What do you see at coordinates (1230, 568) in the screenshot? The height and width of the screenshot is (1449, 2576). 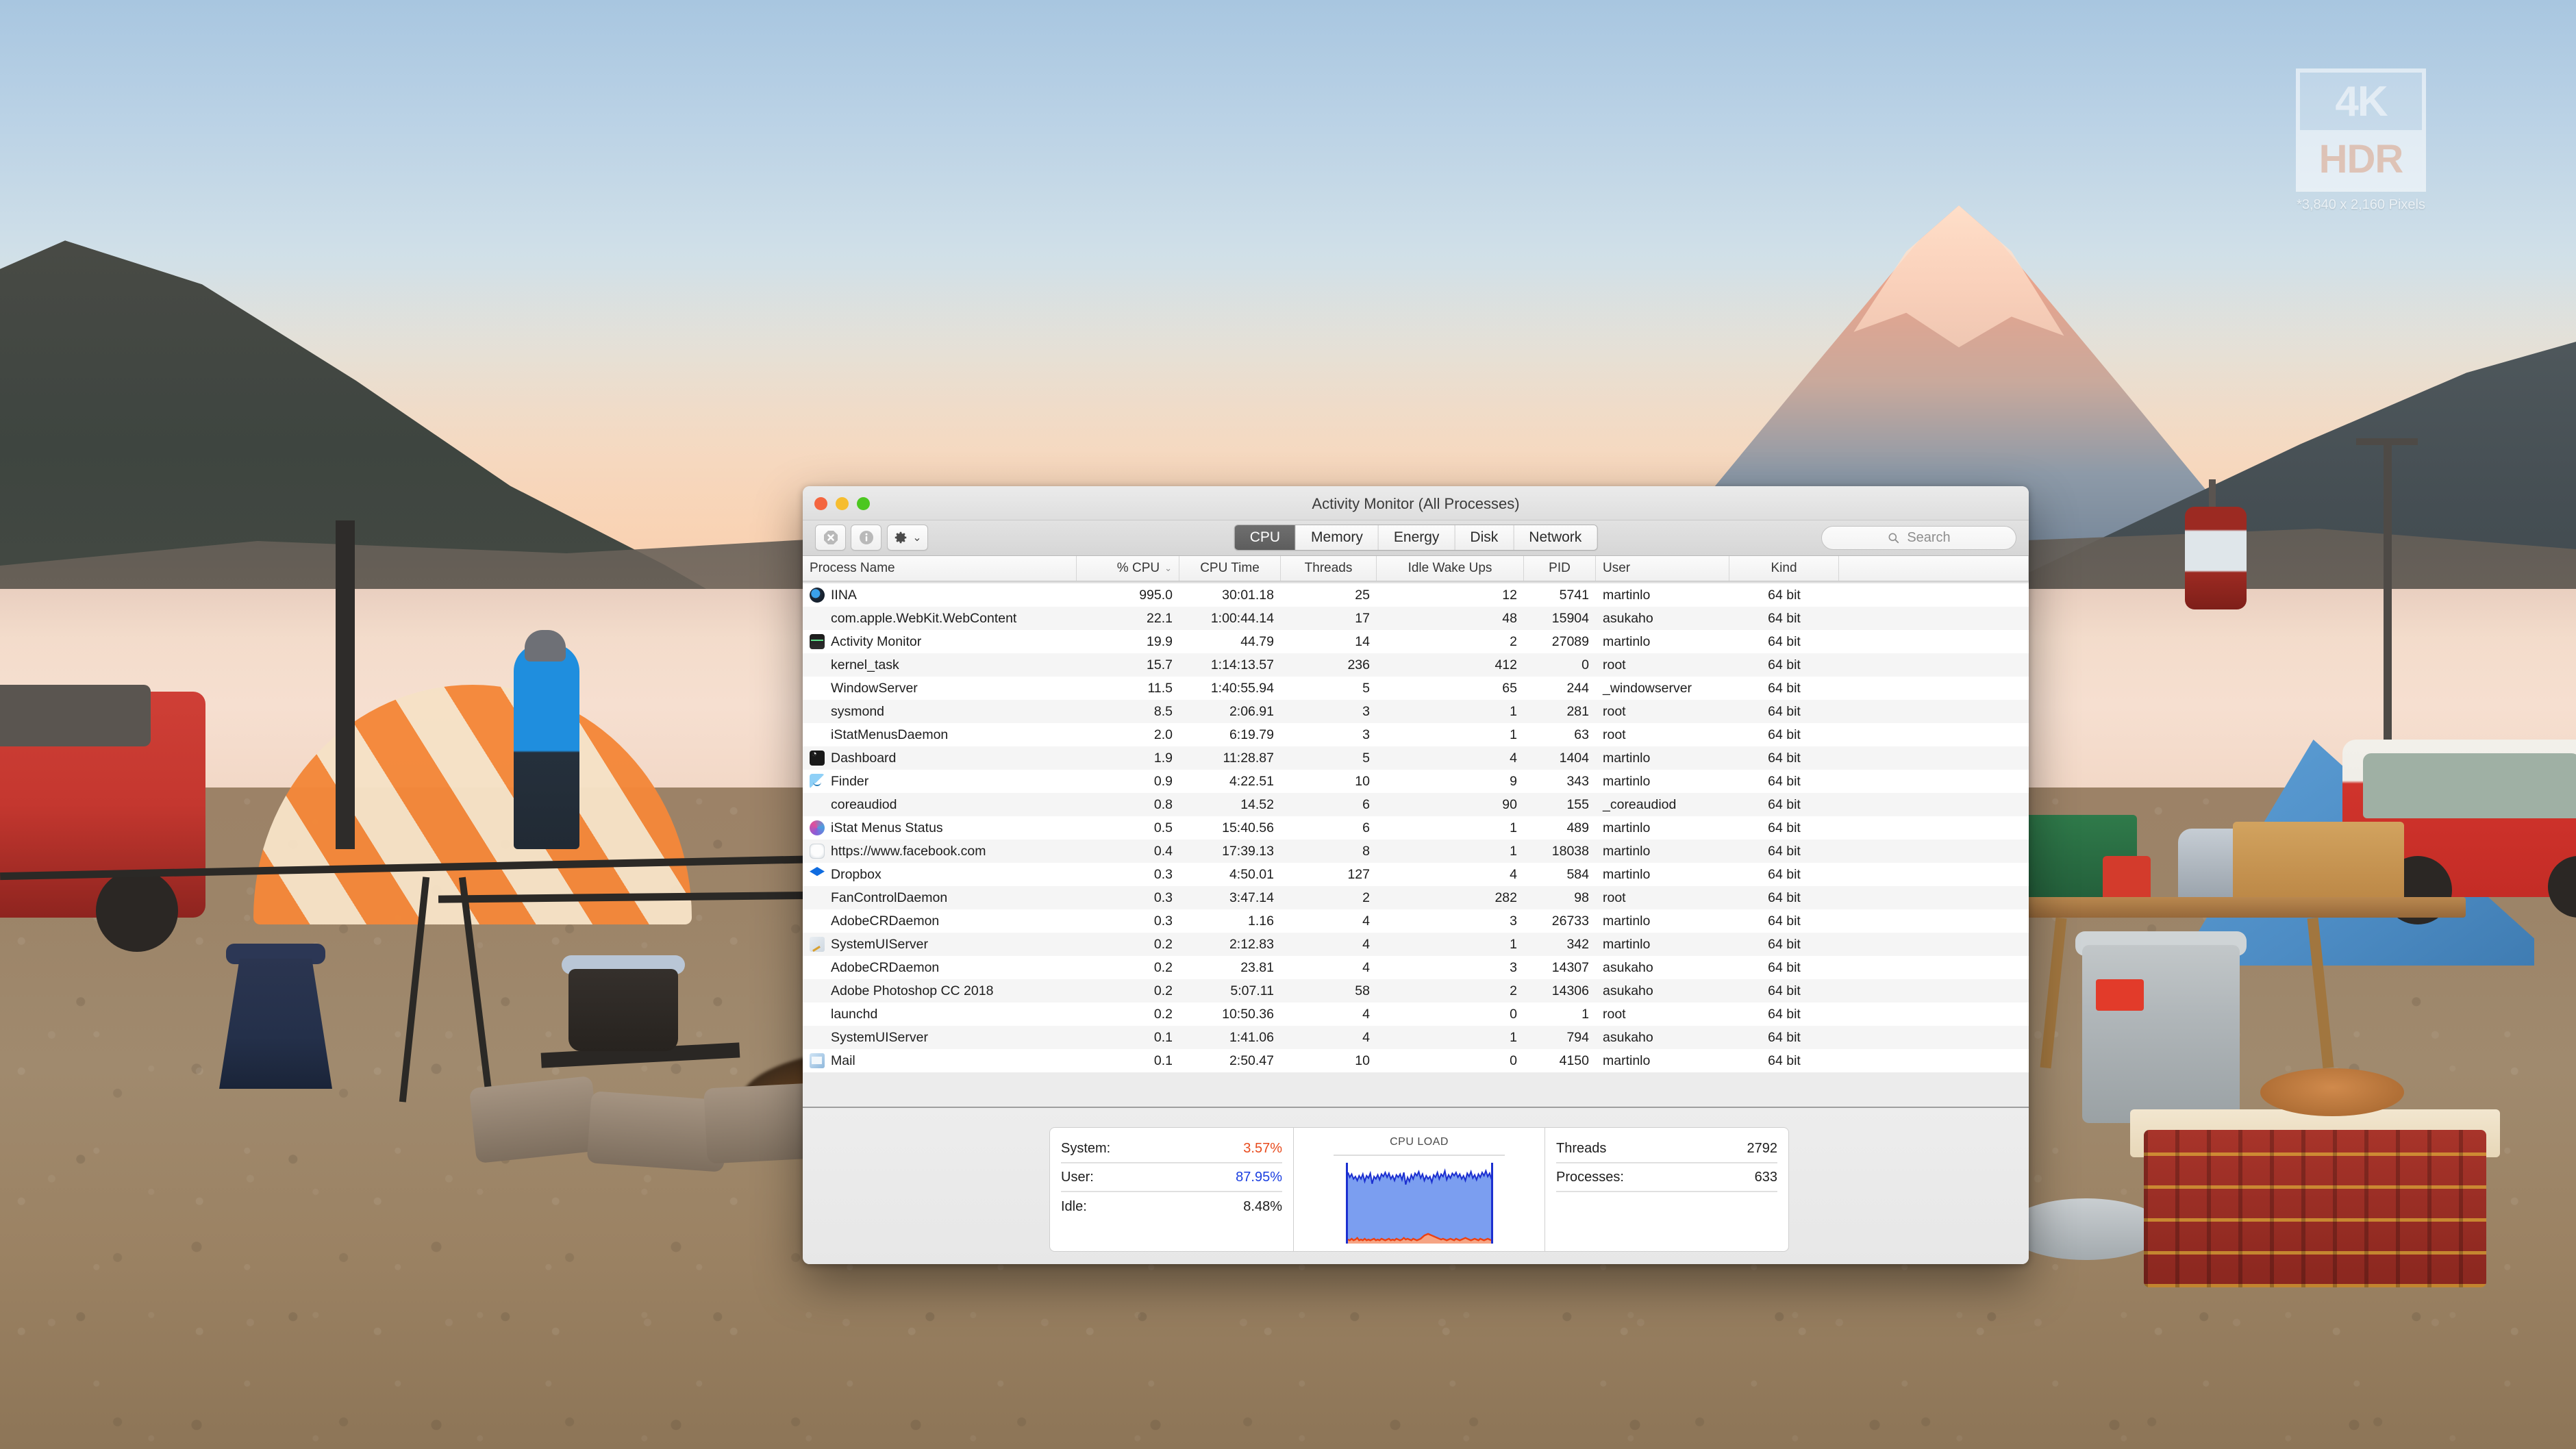 I see `column-cpu-time: CPU Time` at bounding box center [1230, 568].